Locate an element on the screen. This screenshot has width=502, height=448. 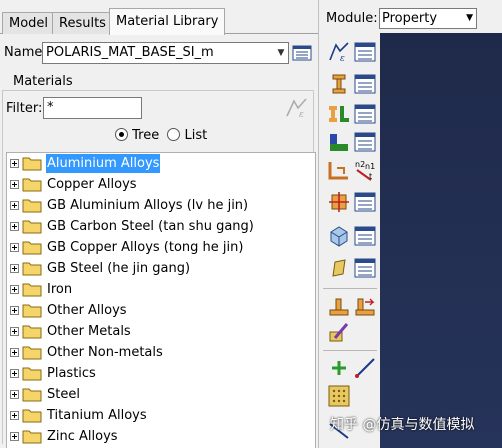
radio-list-button is located at coordinates (174, 134).